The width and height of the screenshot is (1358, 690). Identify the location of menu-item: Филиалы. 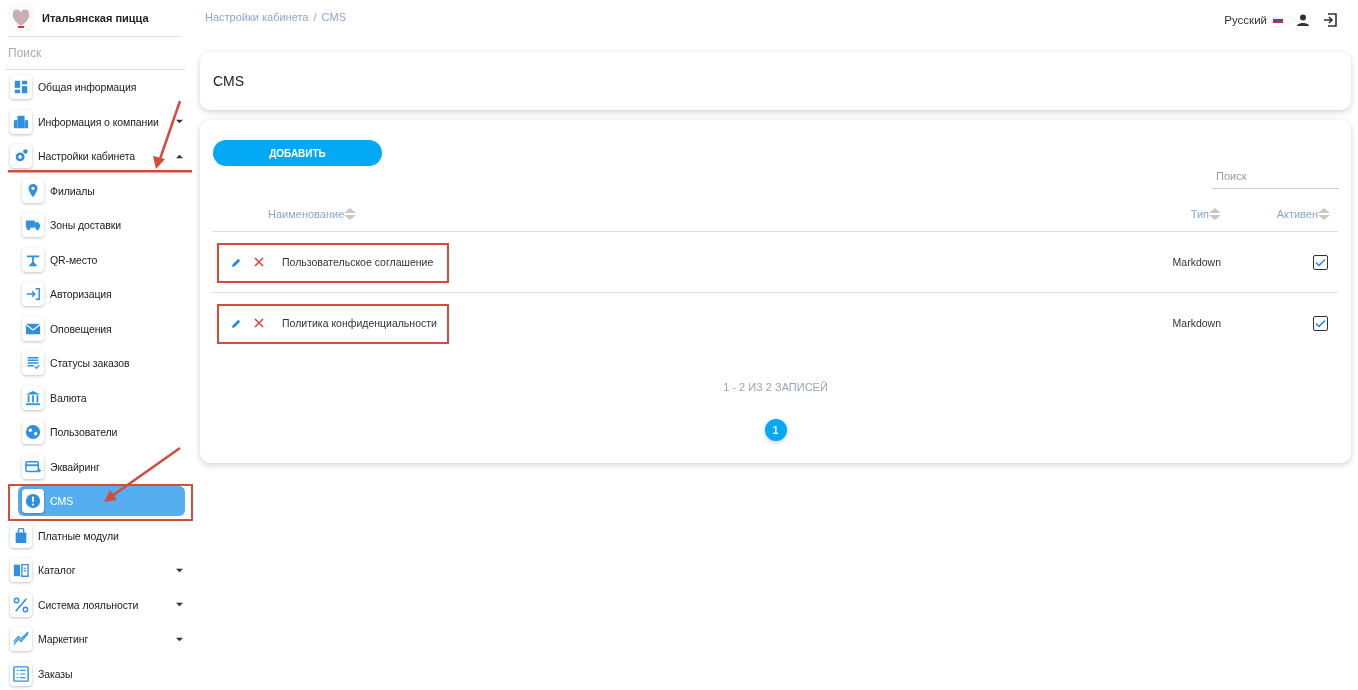
(101, 190).